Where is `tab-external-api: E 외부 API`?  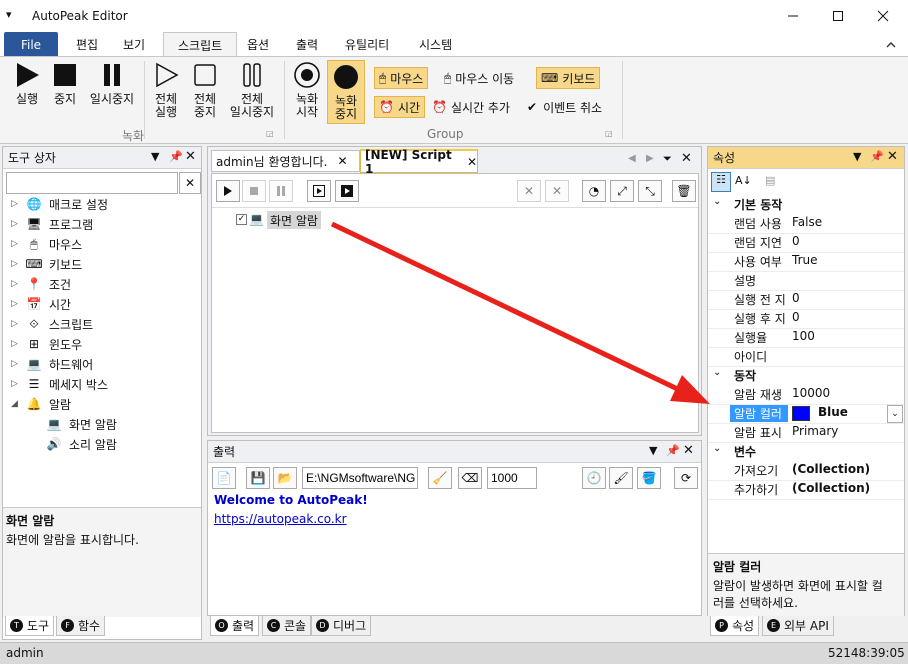
tab-external-api: E 외부 API is located at coordinates (798, 626).